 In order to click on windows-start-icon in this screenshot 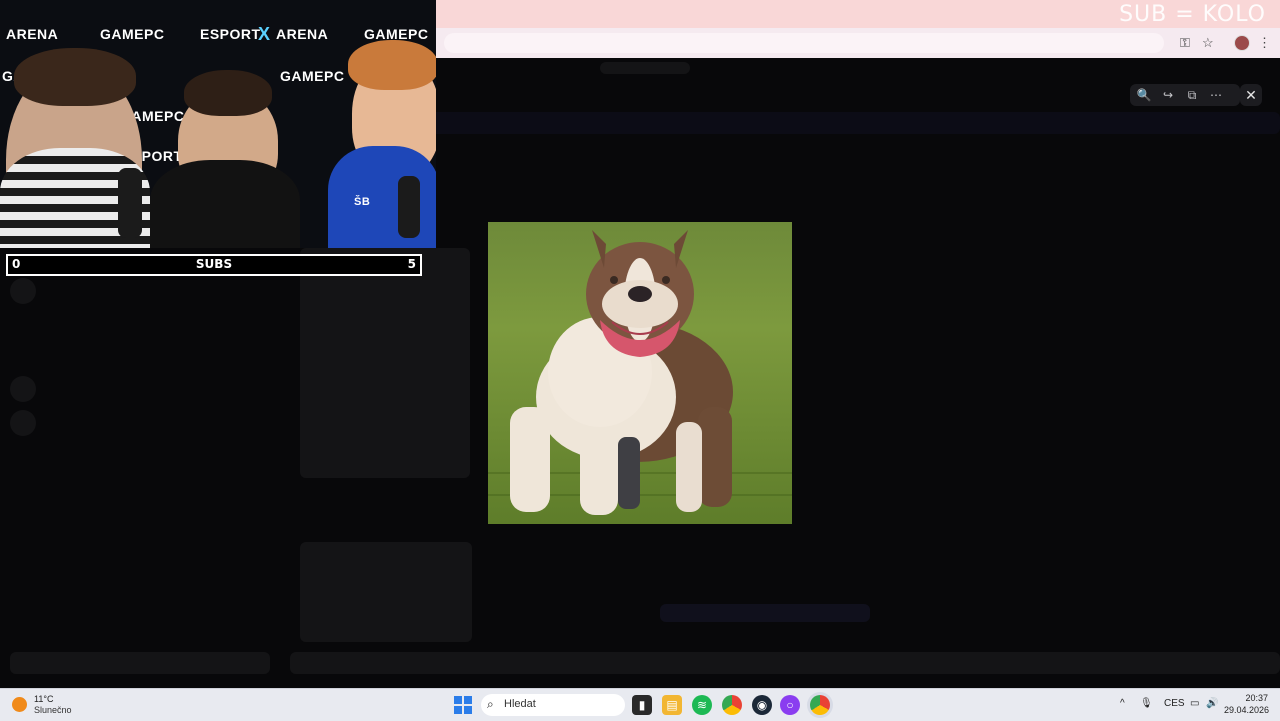, I will do `click(463, 705)`.